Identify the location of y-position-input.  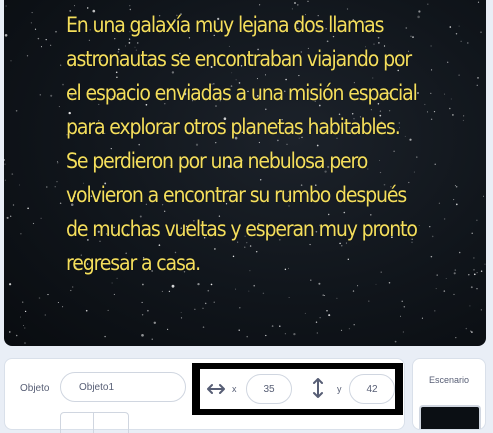
(372, 389).